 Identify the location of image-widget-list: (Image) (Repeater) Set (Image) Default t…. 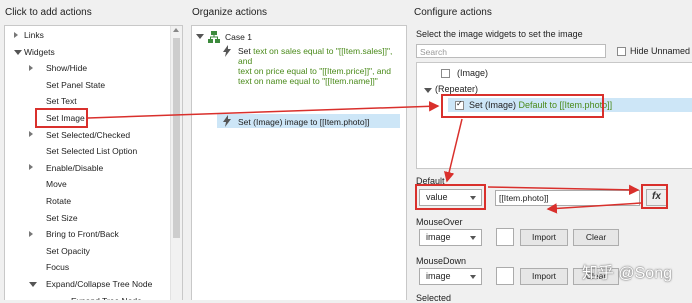
(554, 115).